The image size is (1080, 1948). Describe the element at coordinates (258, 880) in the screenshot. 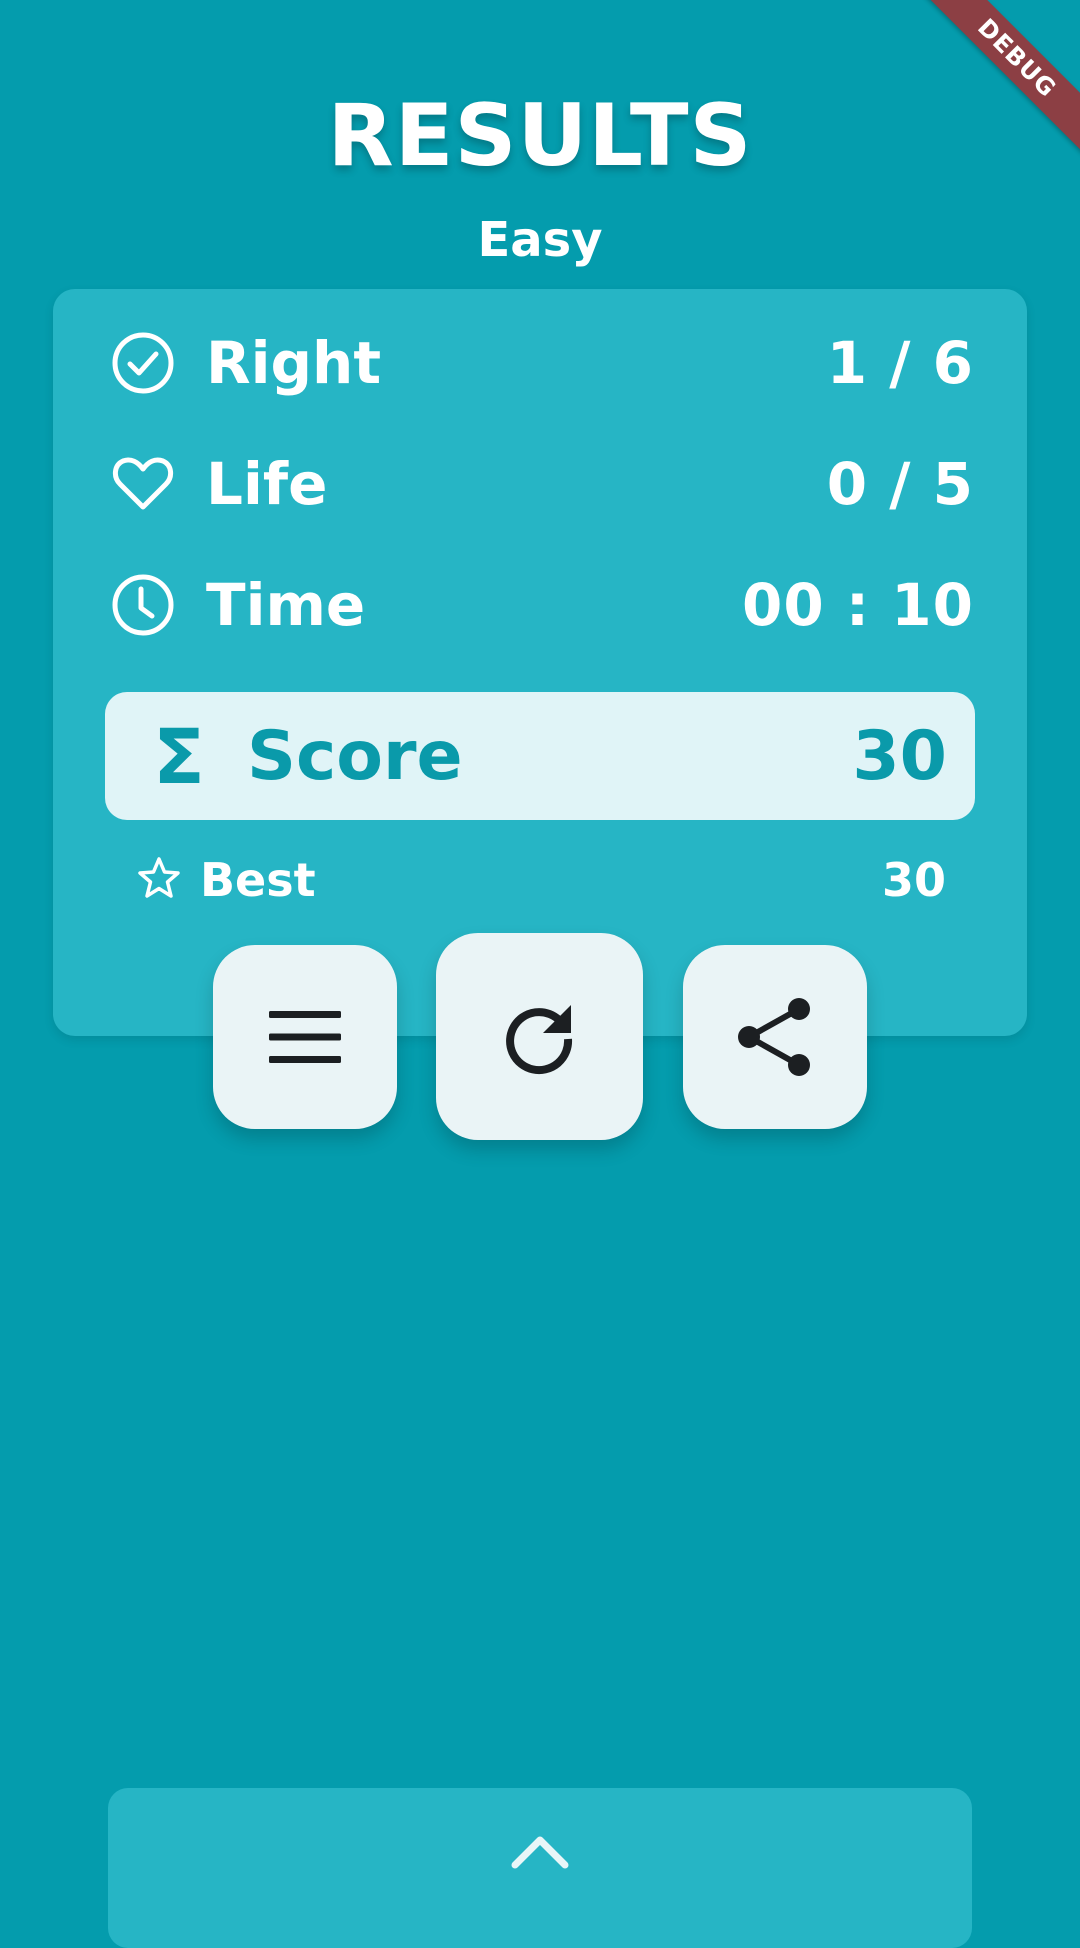

I see `best-label: Best` at that location.